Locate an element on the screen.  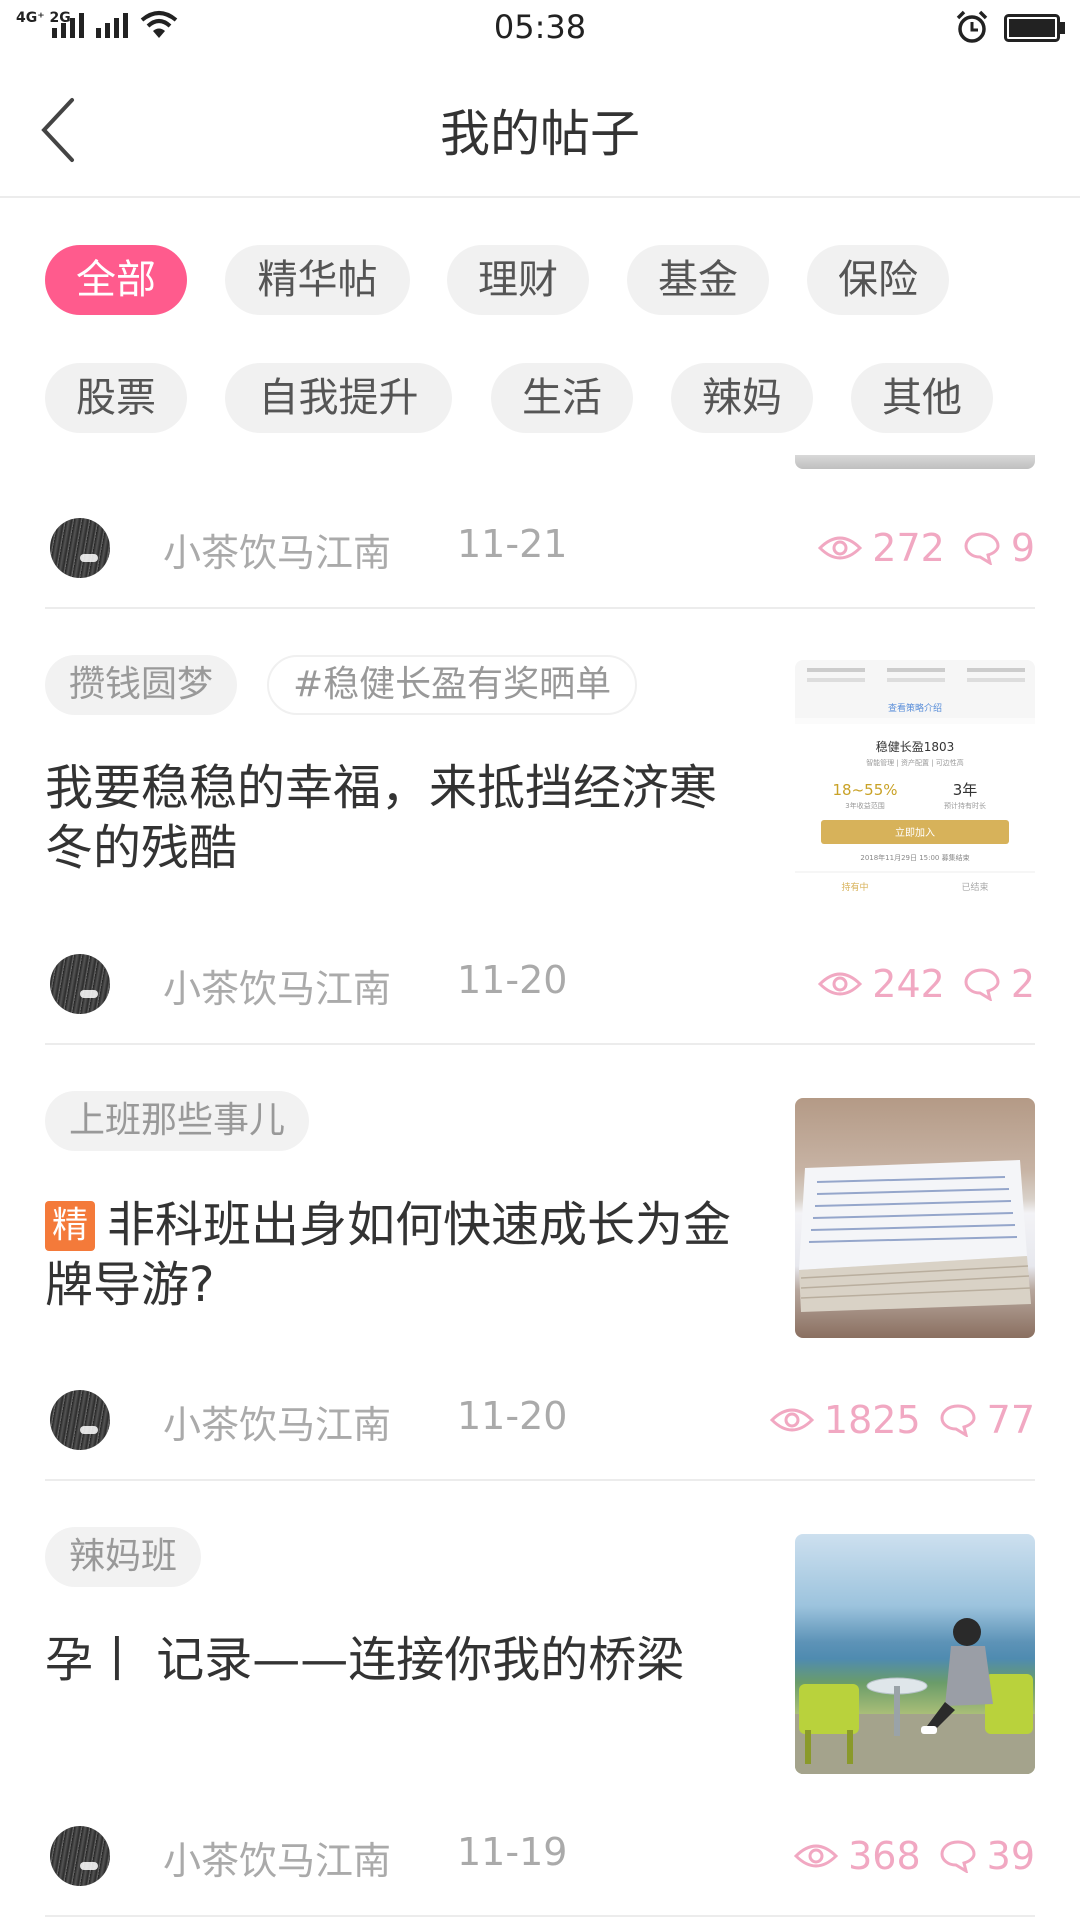
comment-count: 77 is located at coordinates (1010, 1420).